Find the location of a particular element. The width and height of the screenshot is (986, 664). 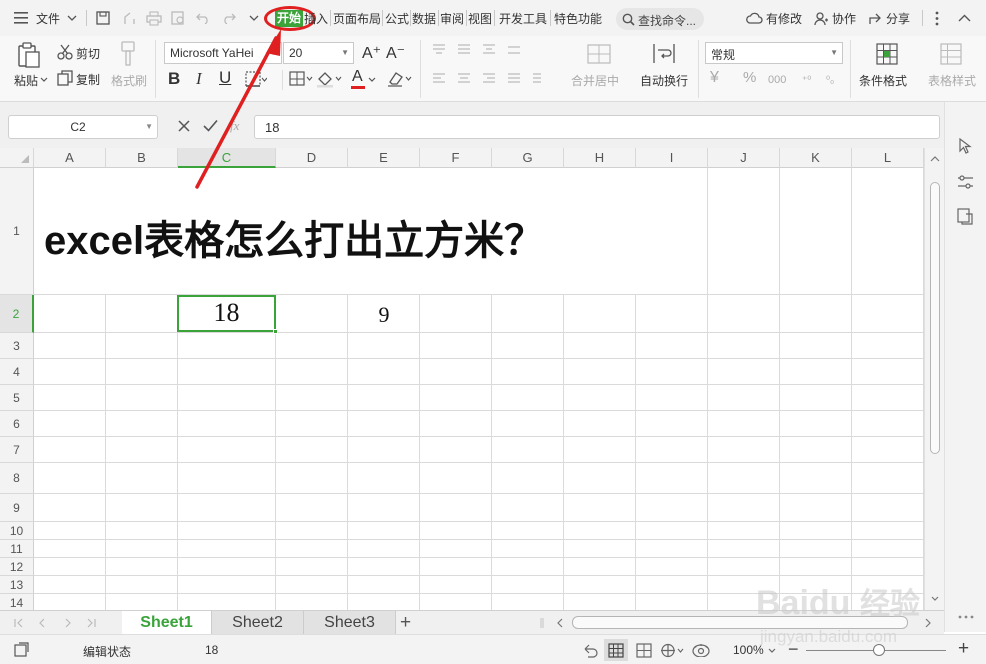

tab-review: 审阅 is located at coordinates (452, 18).